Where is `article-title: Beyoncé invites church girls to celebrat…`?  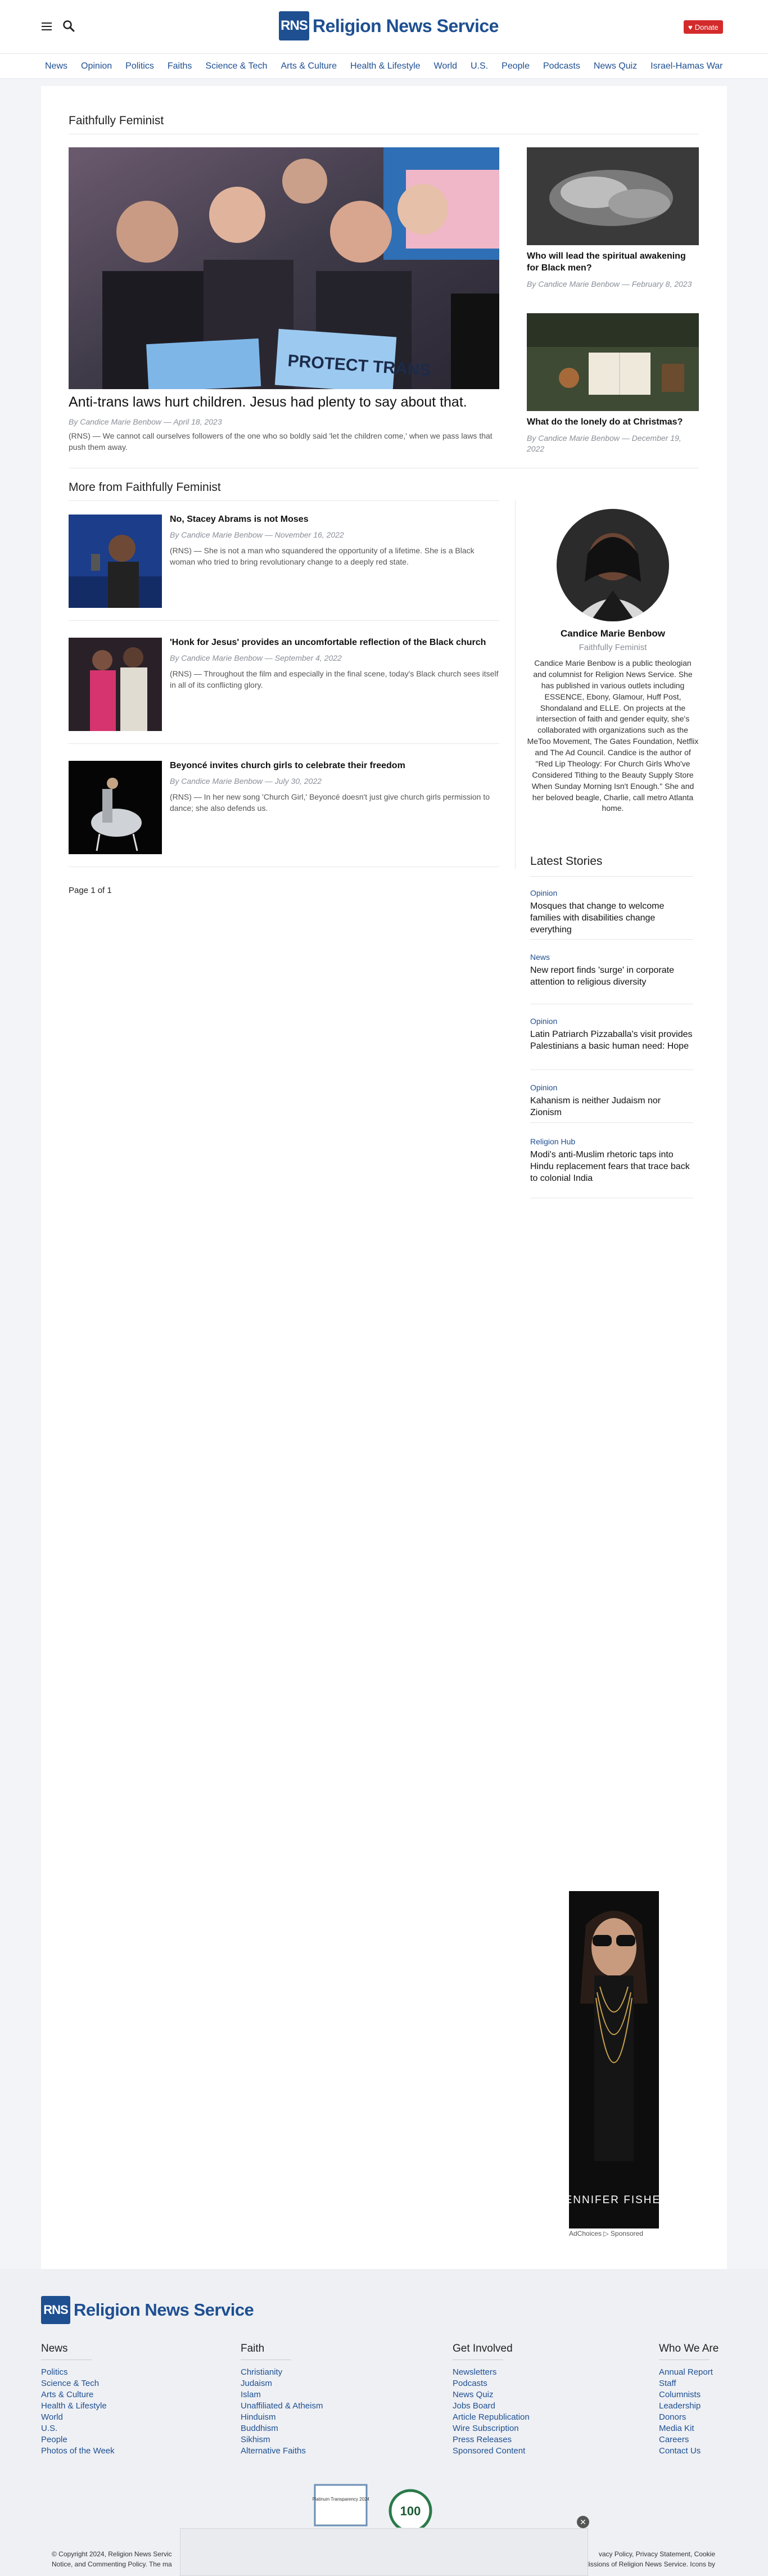 article-title: Beyoncé invites church girls to celebrat… is located at coordinates (334, 766).